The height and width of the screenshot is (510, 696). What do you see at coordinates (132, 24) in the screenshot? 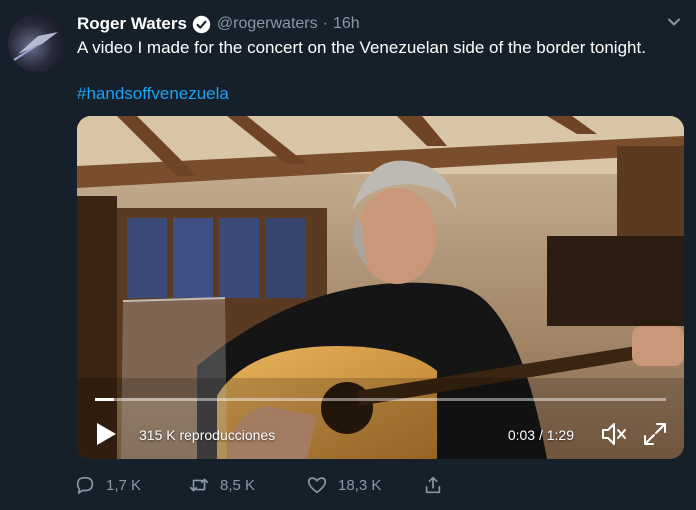
I see `author-name: Roger Waters` at bounding box center [132, 24].